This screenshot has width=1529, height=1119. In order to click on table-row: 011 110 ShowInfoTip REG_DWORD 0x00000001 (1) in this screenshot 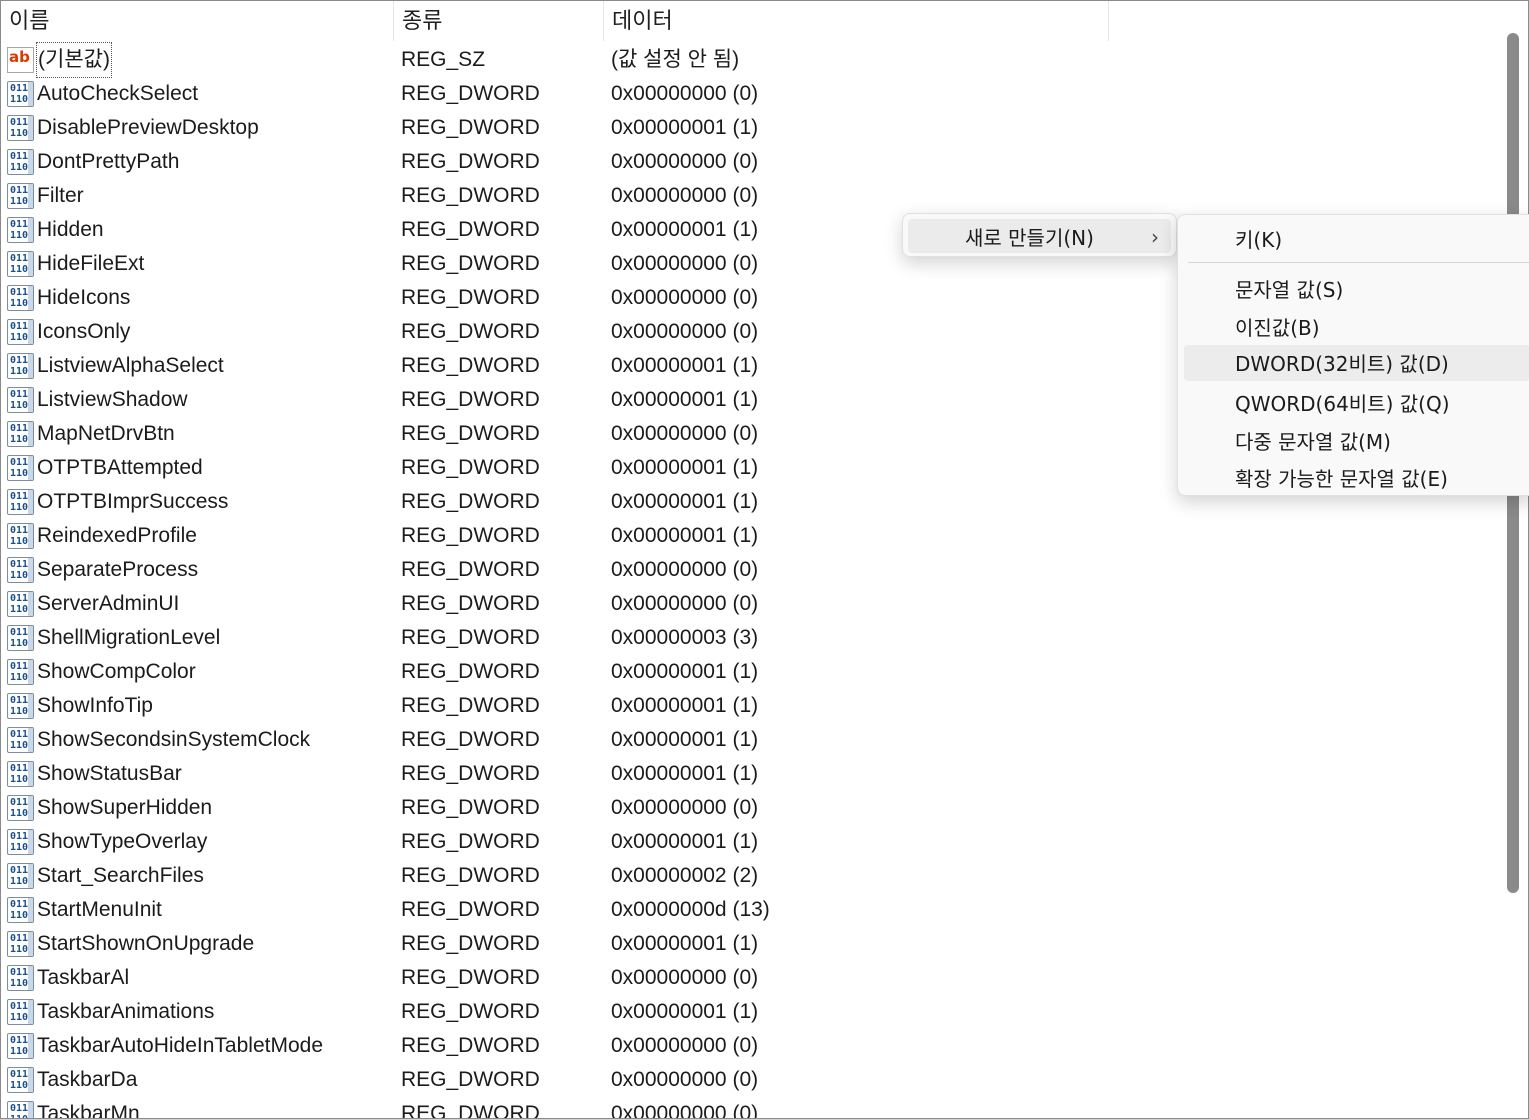, I will do `click(749, 706)`.